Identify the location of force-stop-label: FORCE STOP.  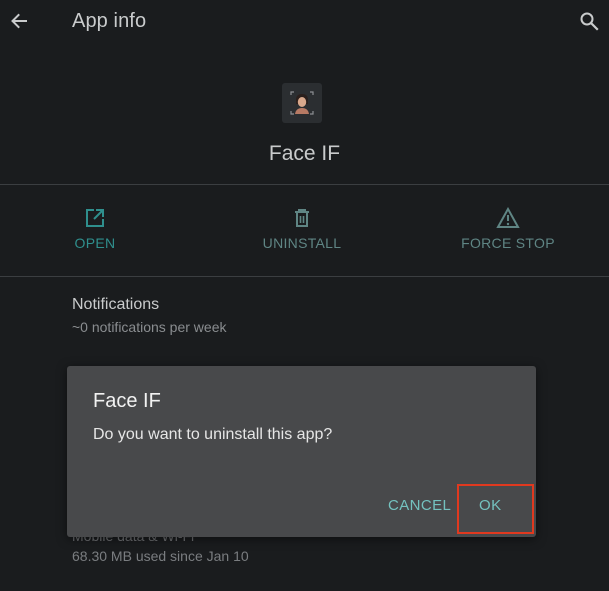
(508, 243).